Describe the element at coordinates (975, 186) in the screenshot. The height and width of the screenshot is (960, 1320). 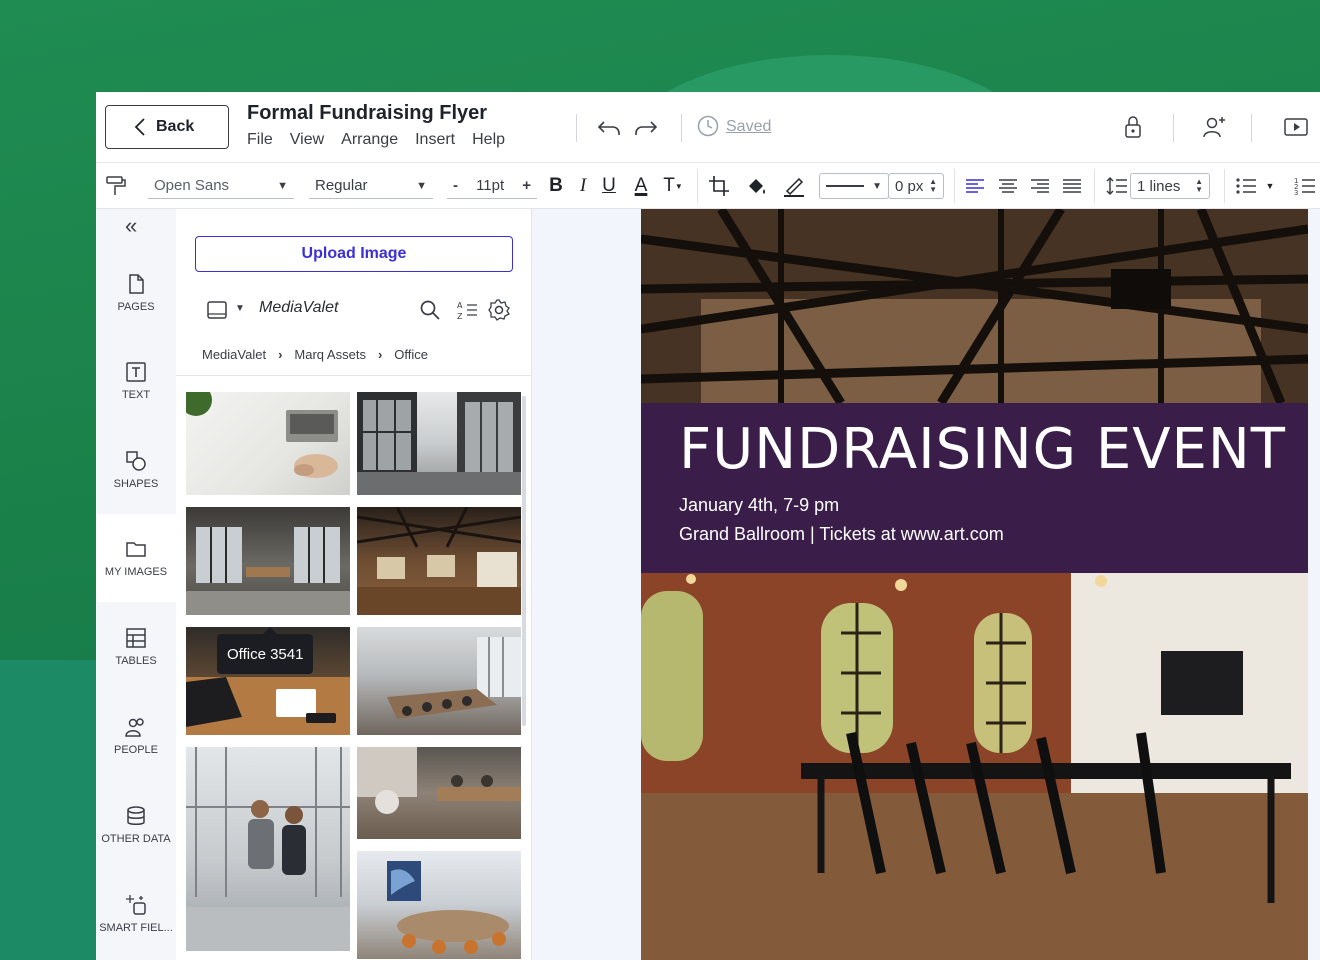
I see `align-left-icon` at that location.